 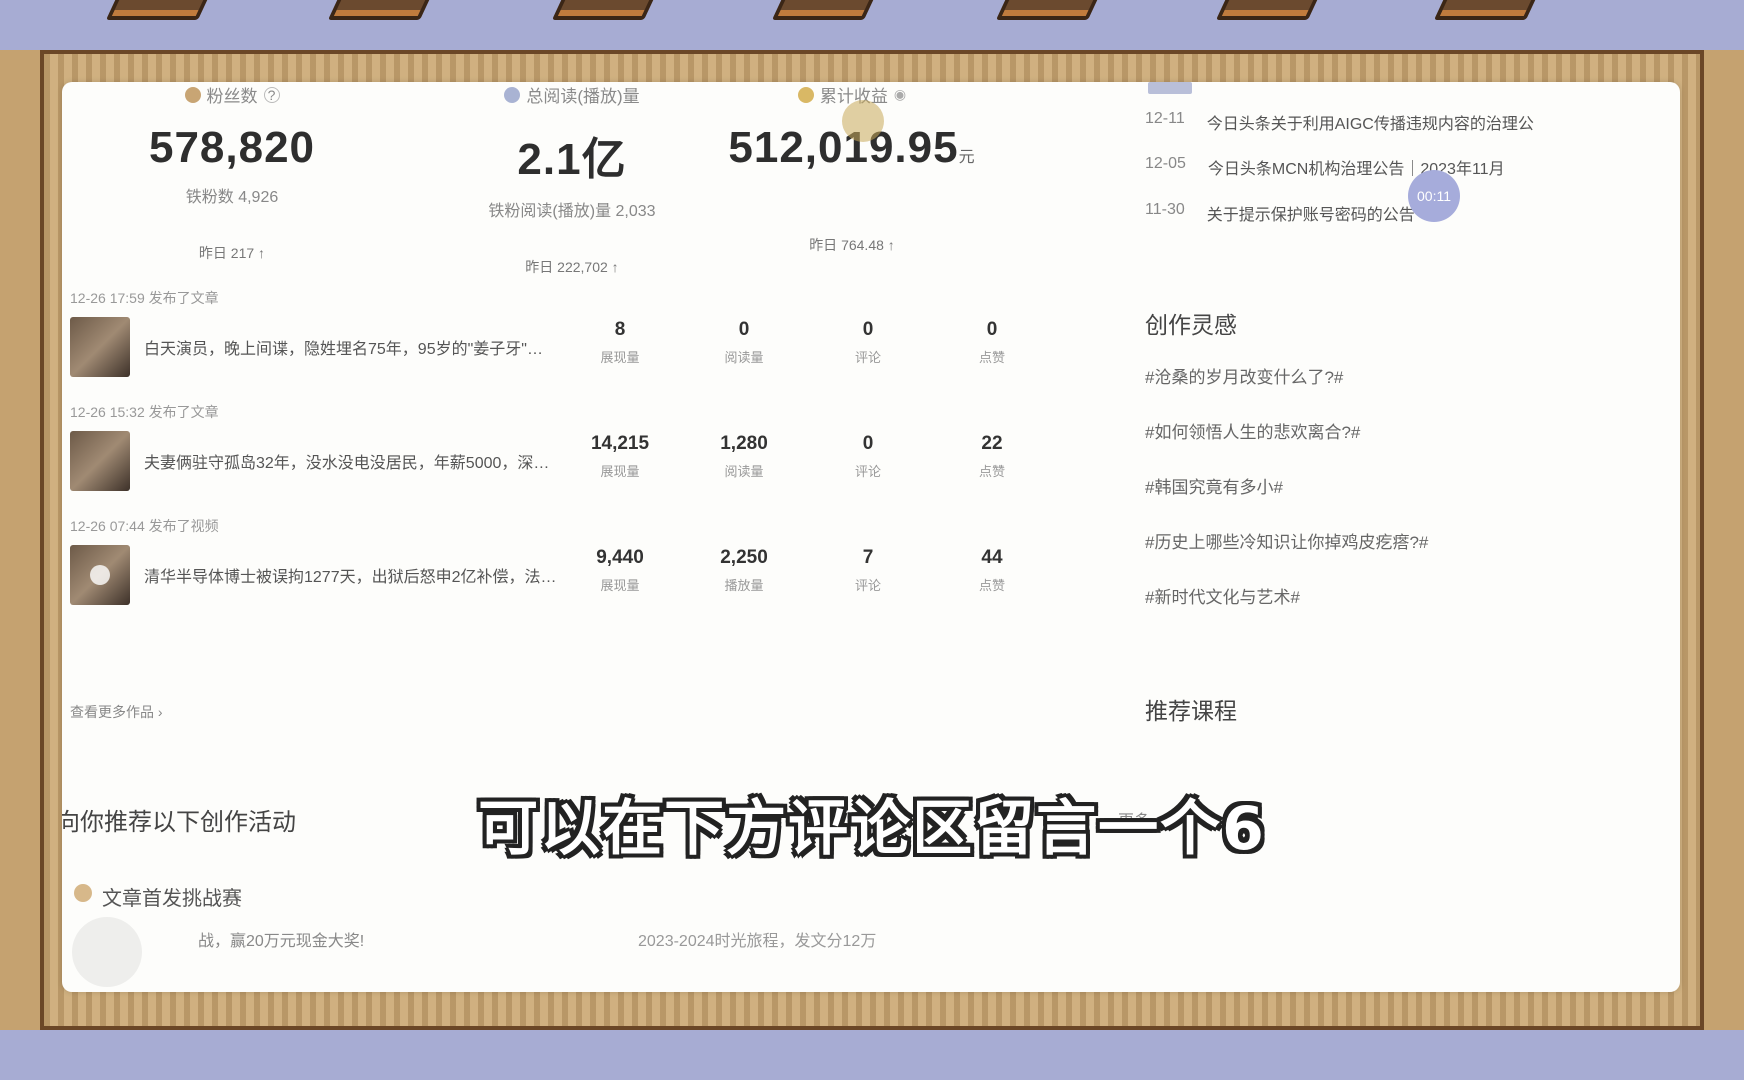 I want to click on metric-impressions: 8 展现量, so click(x=620, y=342).